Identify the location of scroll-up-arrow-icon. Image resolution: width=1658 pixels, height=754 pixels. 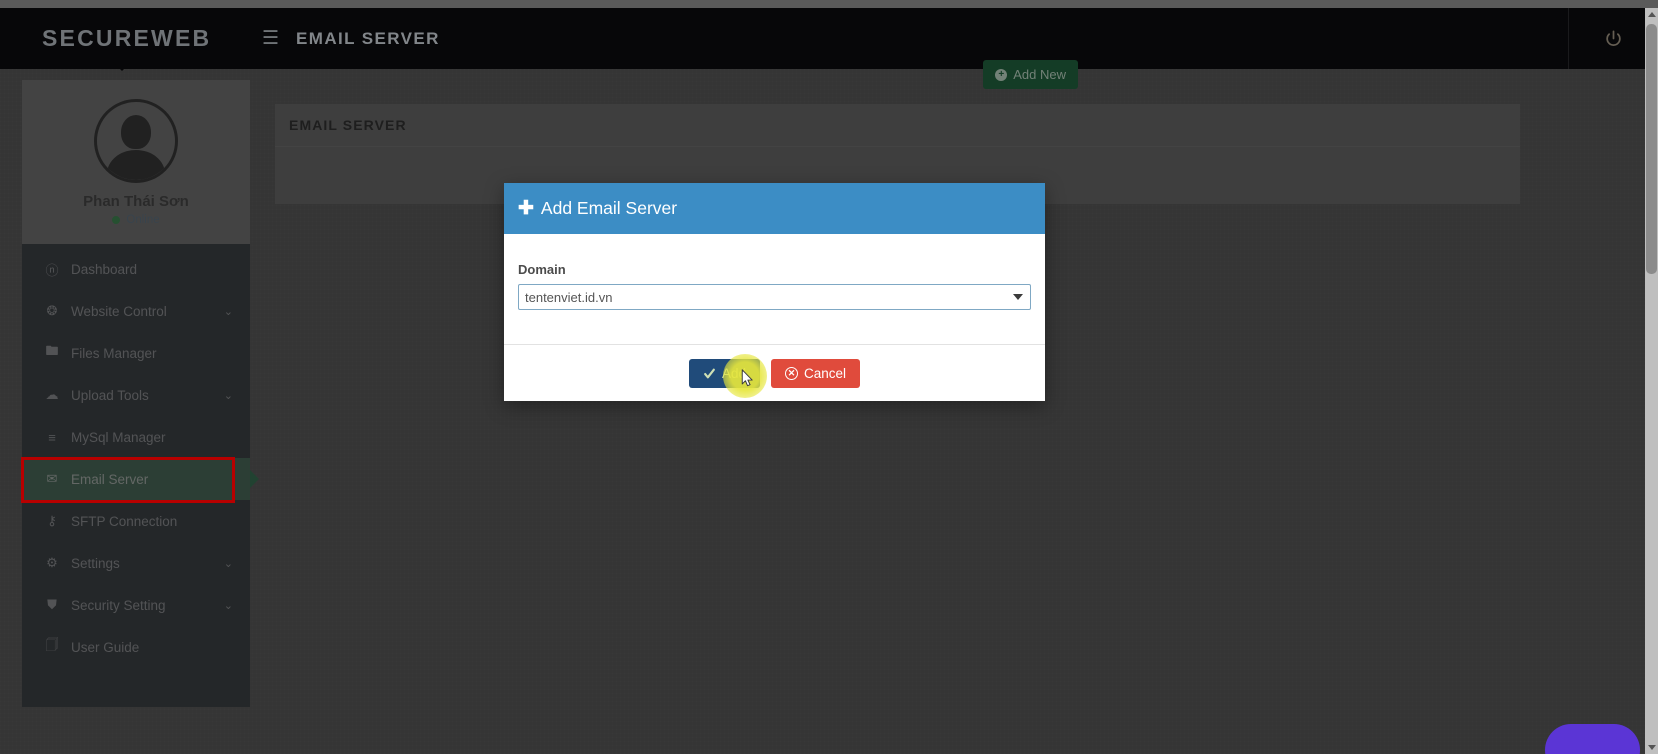
(1651, 14).